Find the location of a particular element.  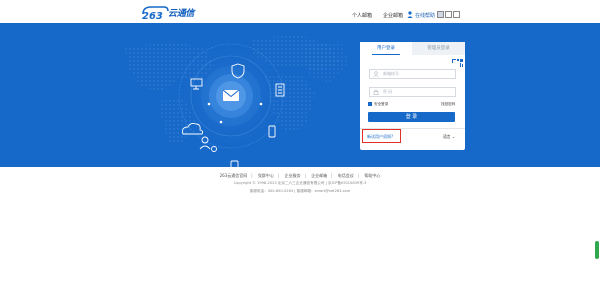

tablet-icon is located at coordinates (234, 163).